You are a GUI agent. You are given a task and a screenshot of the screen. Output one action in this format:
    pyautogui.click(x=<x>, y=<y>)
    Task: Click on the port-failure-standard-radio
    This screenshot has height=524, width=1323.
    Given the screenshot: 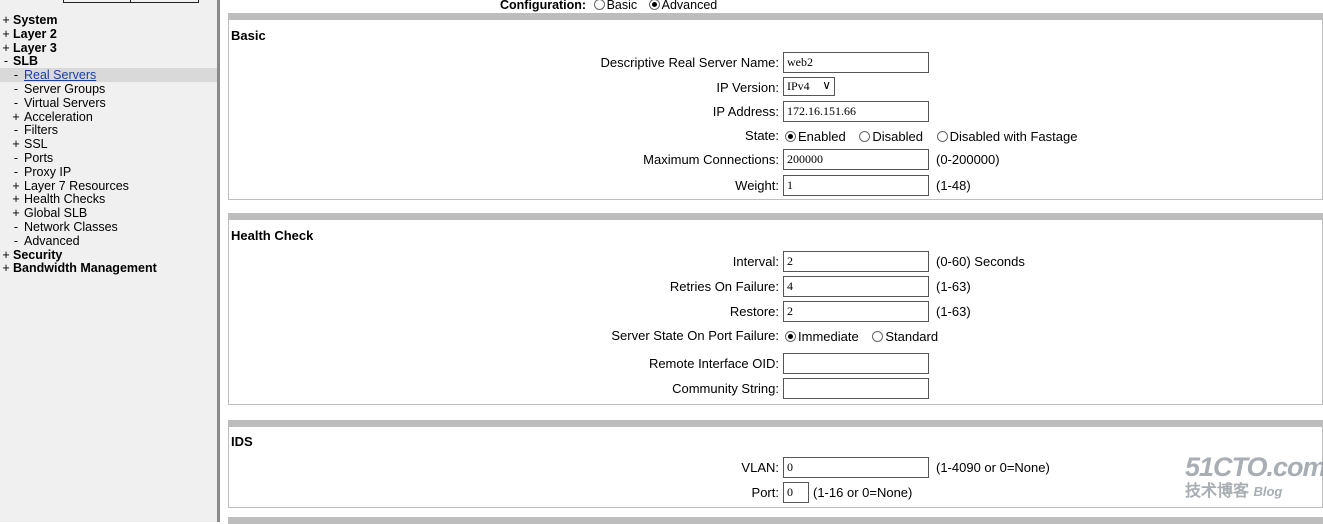 What is the action you would take?
    pyautogui.click(x=878, y=336)
    